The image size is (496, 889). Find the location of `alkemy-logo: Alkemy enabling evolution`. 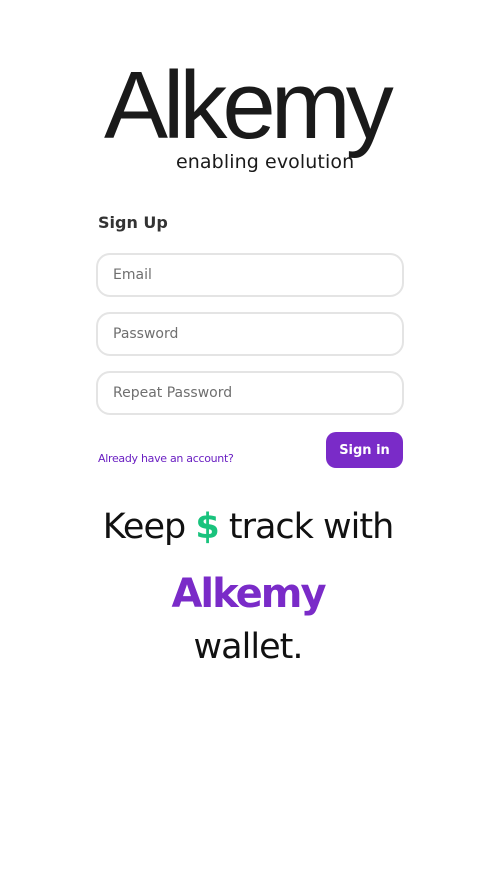

alkemy-logo: Alkemy enabling evolution is located at coordinates (252, 119).